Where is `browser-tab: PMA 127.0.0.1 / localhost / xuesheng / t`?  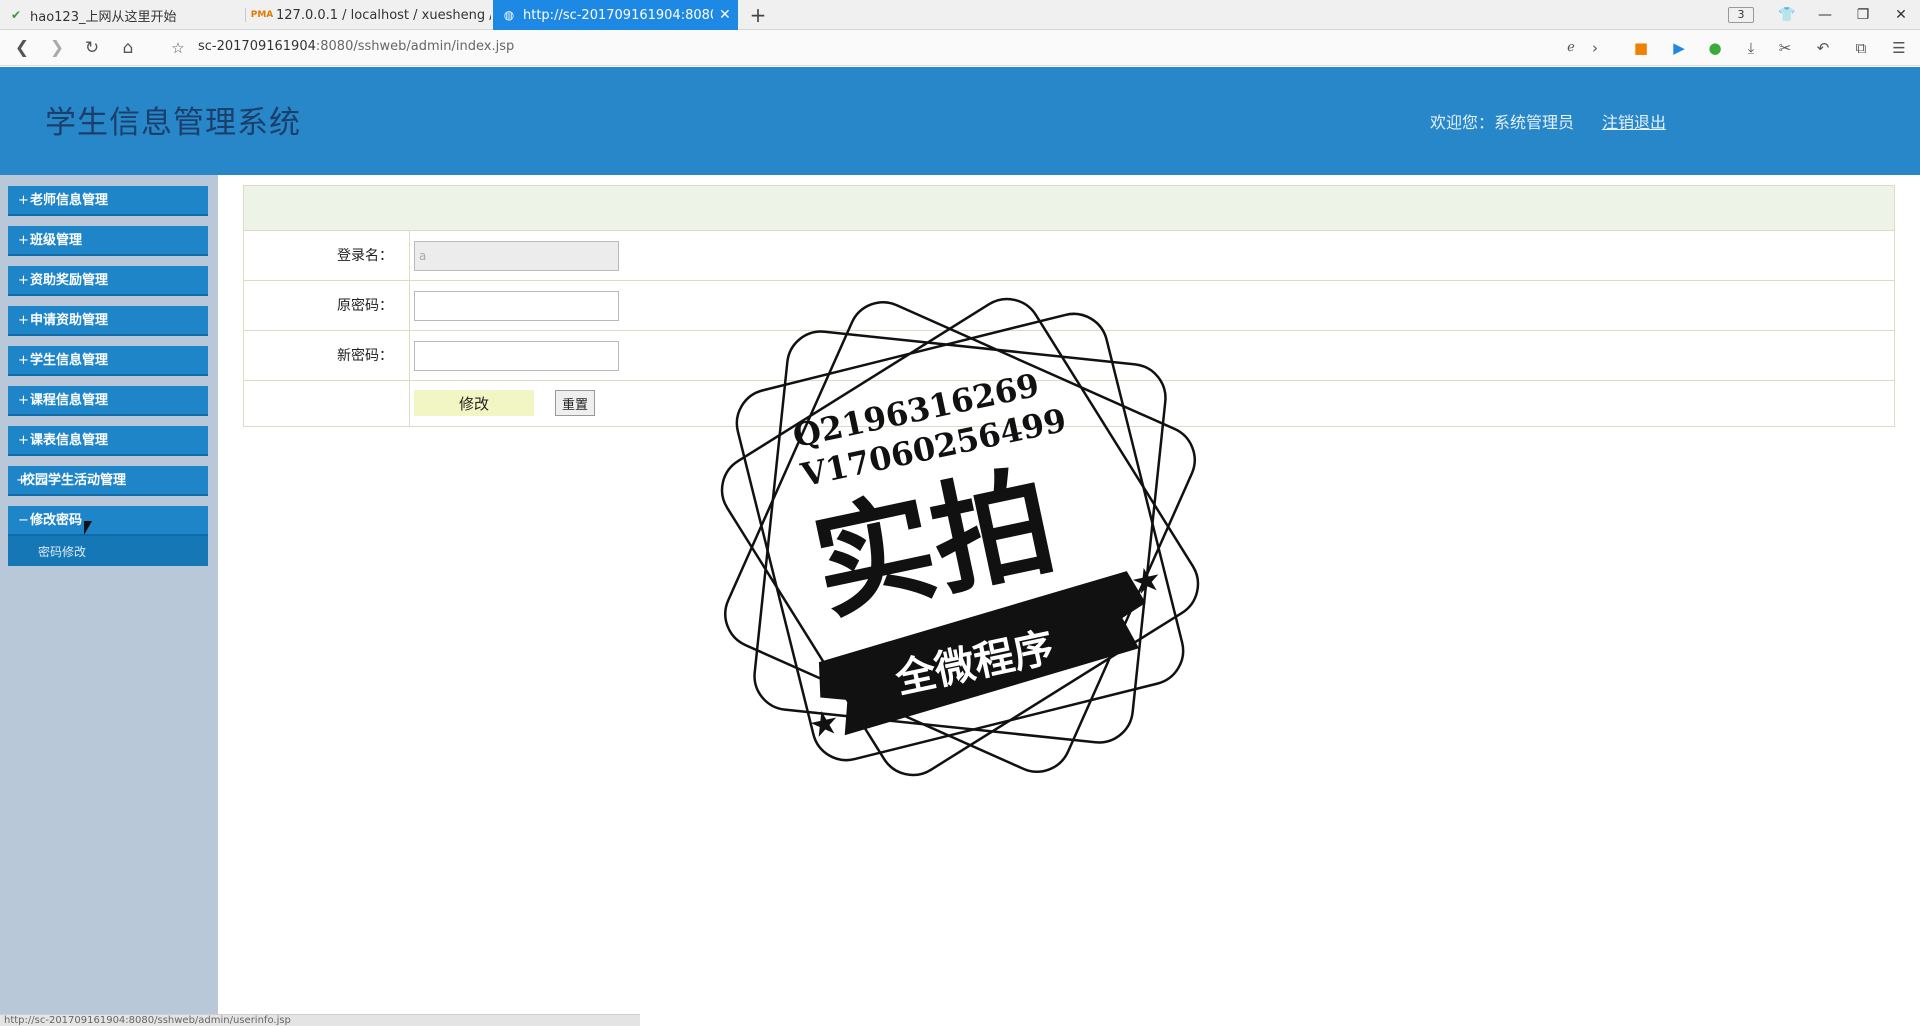
browser-tab: PMA 127.0.0.1 / localhost / xuesheng / t is located at coordinates (368, 15).